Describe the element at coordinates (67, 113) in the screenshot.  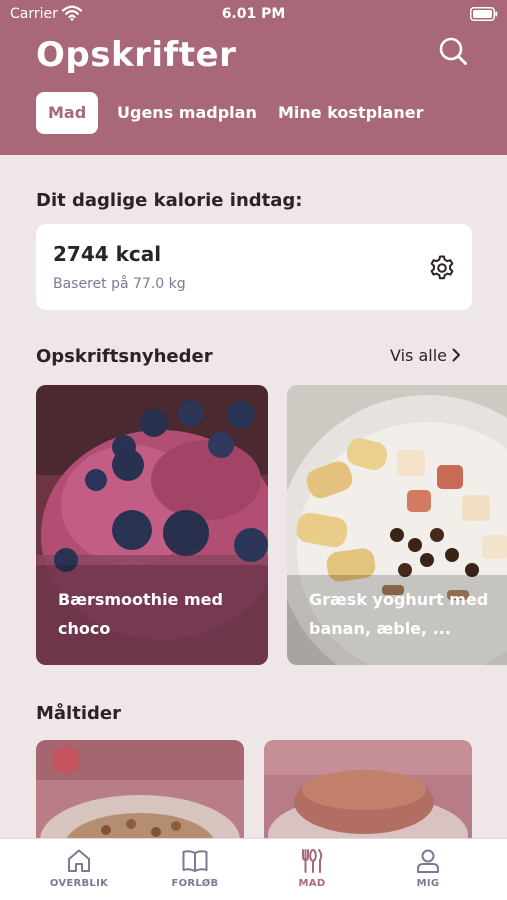
I see `tab-mad: Mad` at that location.